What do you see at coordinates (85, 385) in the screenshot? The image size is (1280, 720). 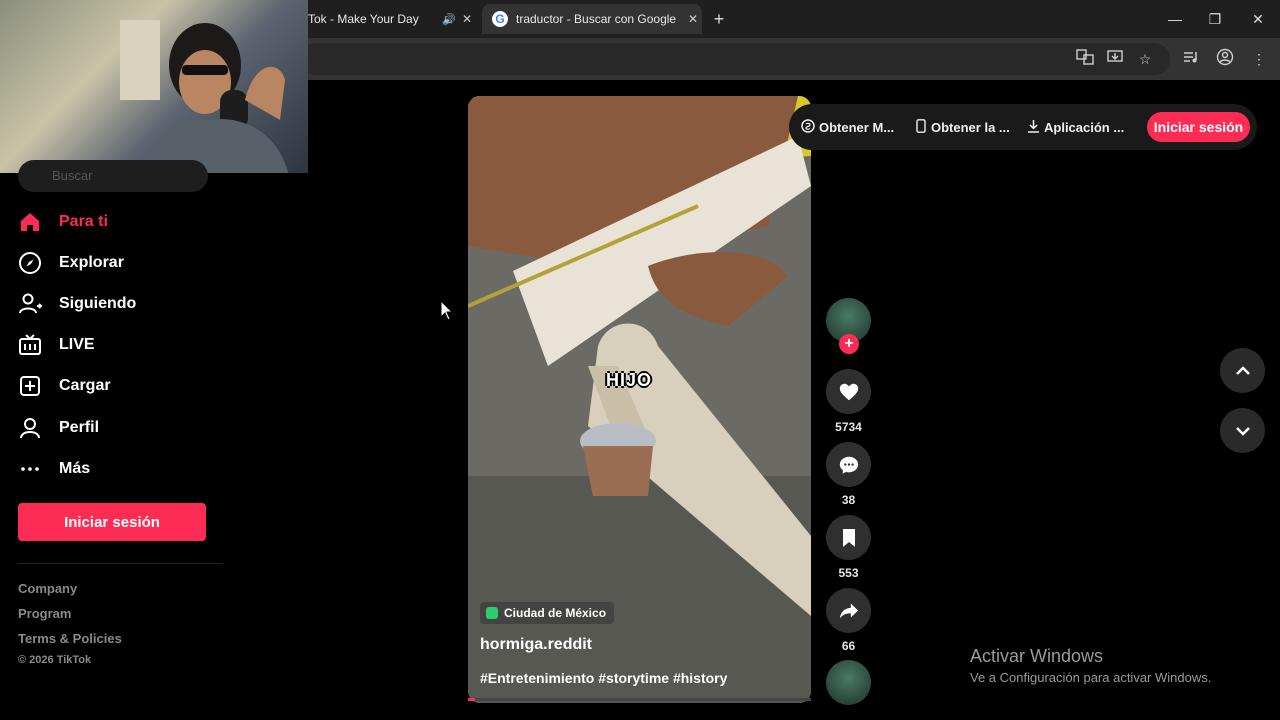 I see `sidebar-item-label: Cargar` at bounding box center [85, 385].